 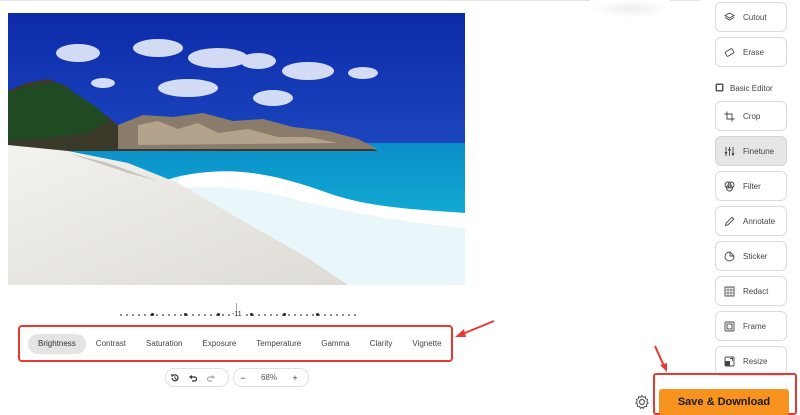 I want to click on undo-icon, so click(x=193, y=377).